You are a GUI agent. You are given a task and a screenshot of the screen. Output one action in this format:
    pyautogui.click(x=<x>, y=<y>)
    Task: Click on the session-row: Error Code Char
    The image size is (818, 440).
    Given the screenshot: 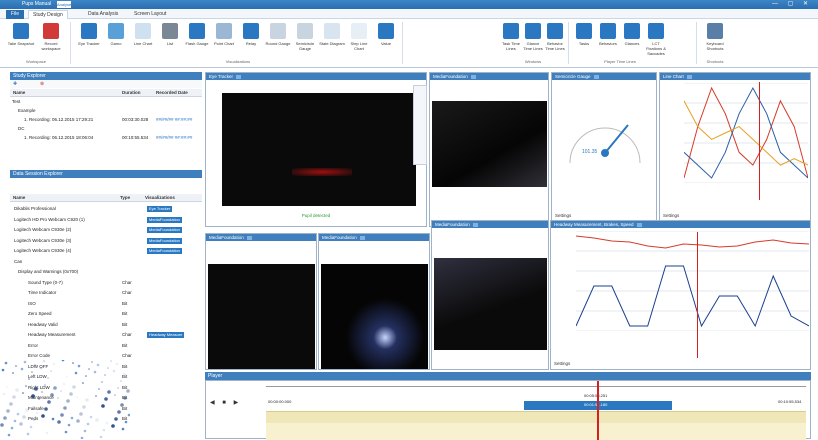 What is the action you would take?
    pyautogui.click(x=106, y=356)
    